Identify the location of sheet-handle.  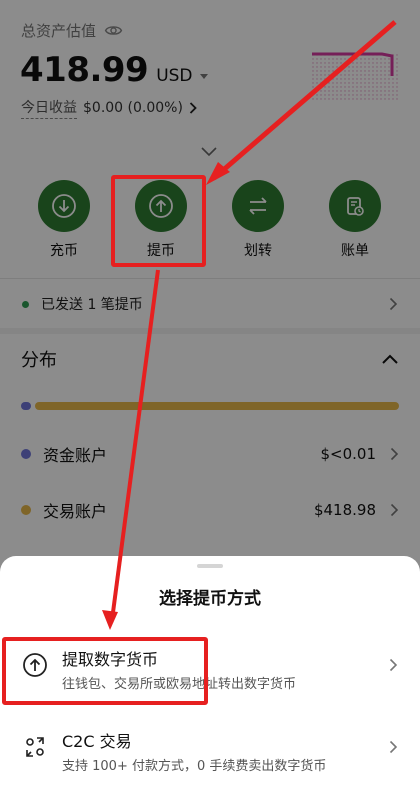
(210, 566).